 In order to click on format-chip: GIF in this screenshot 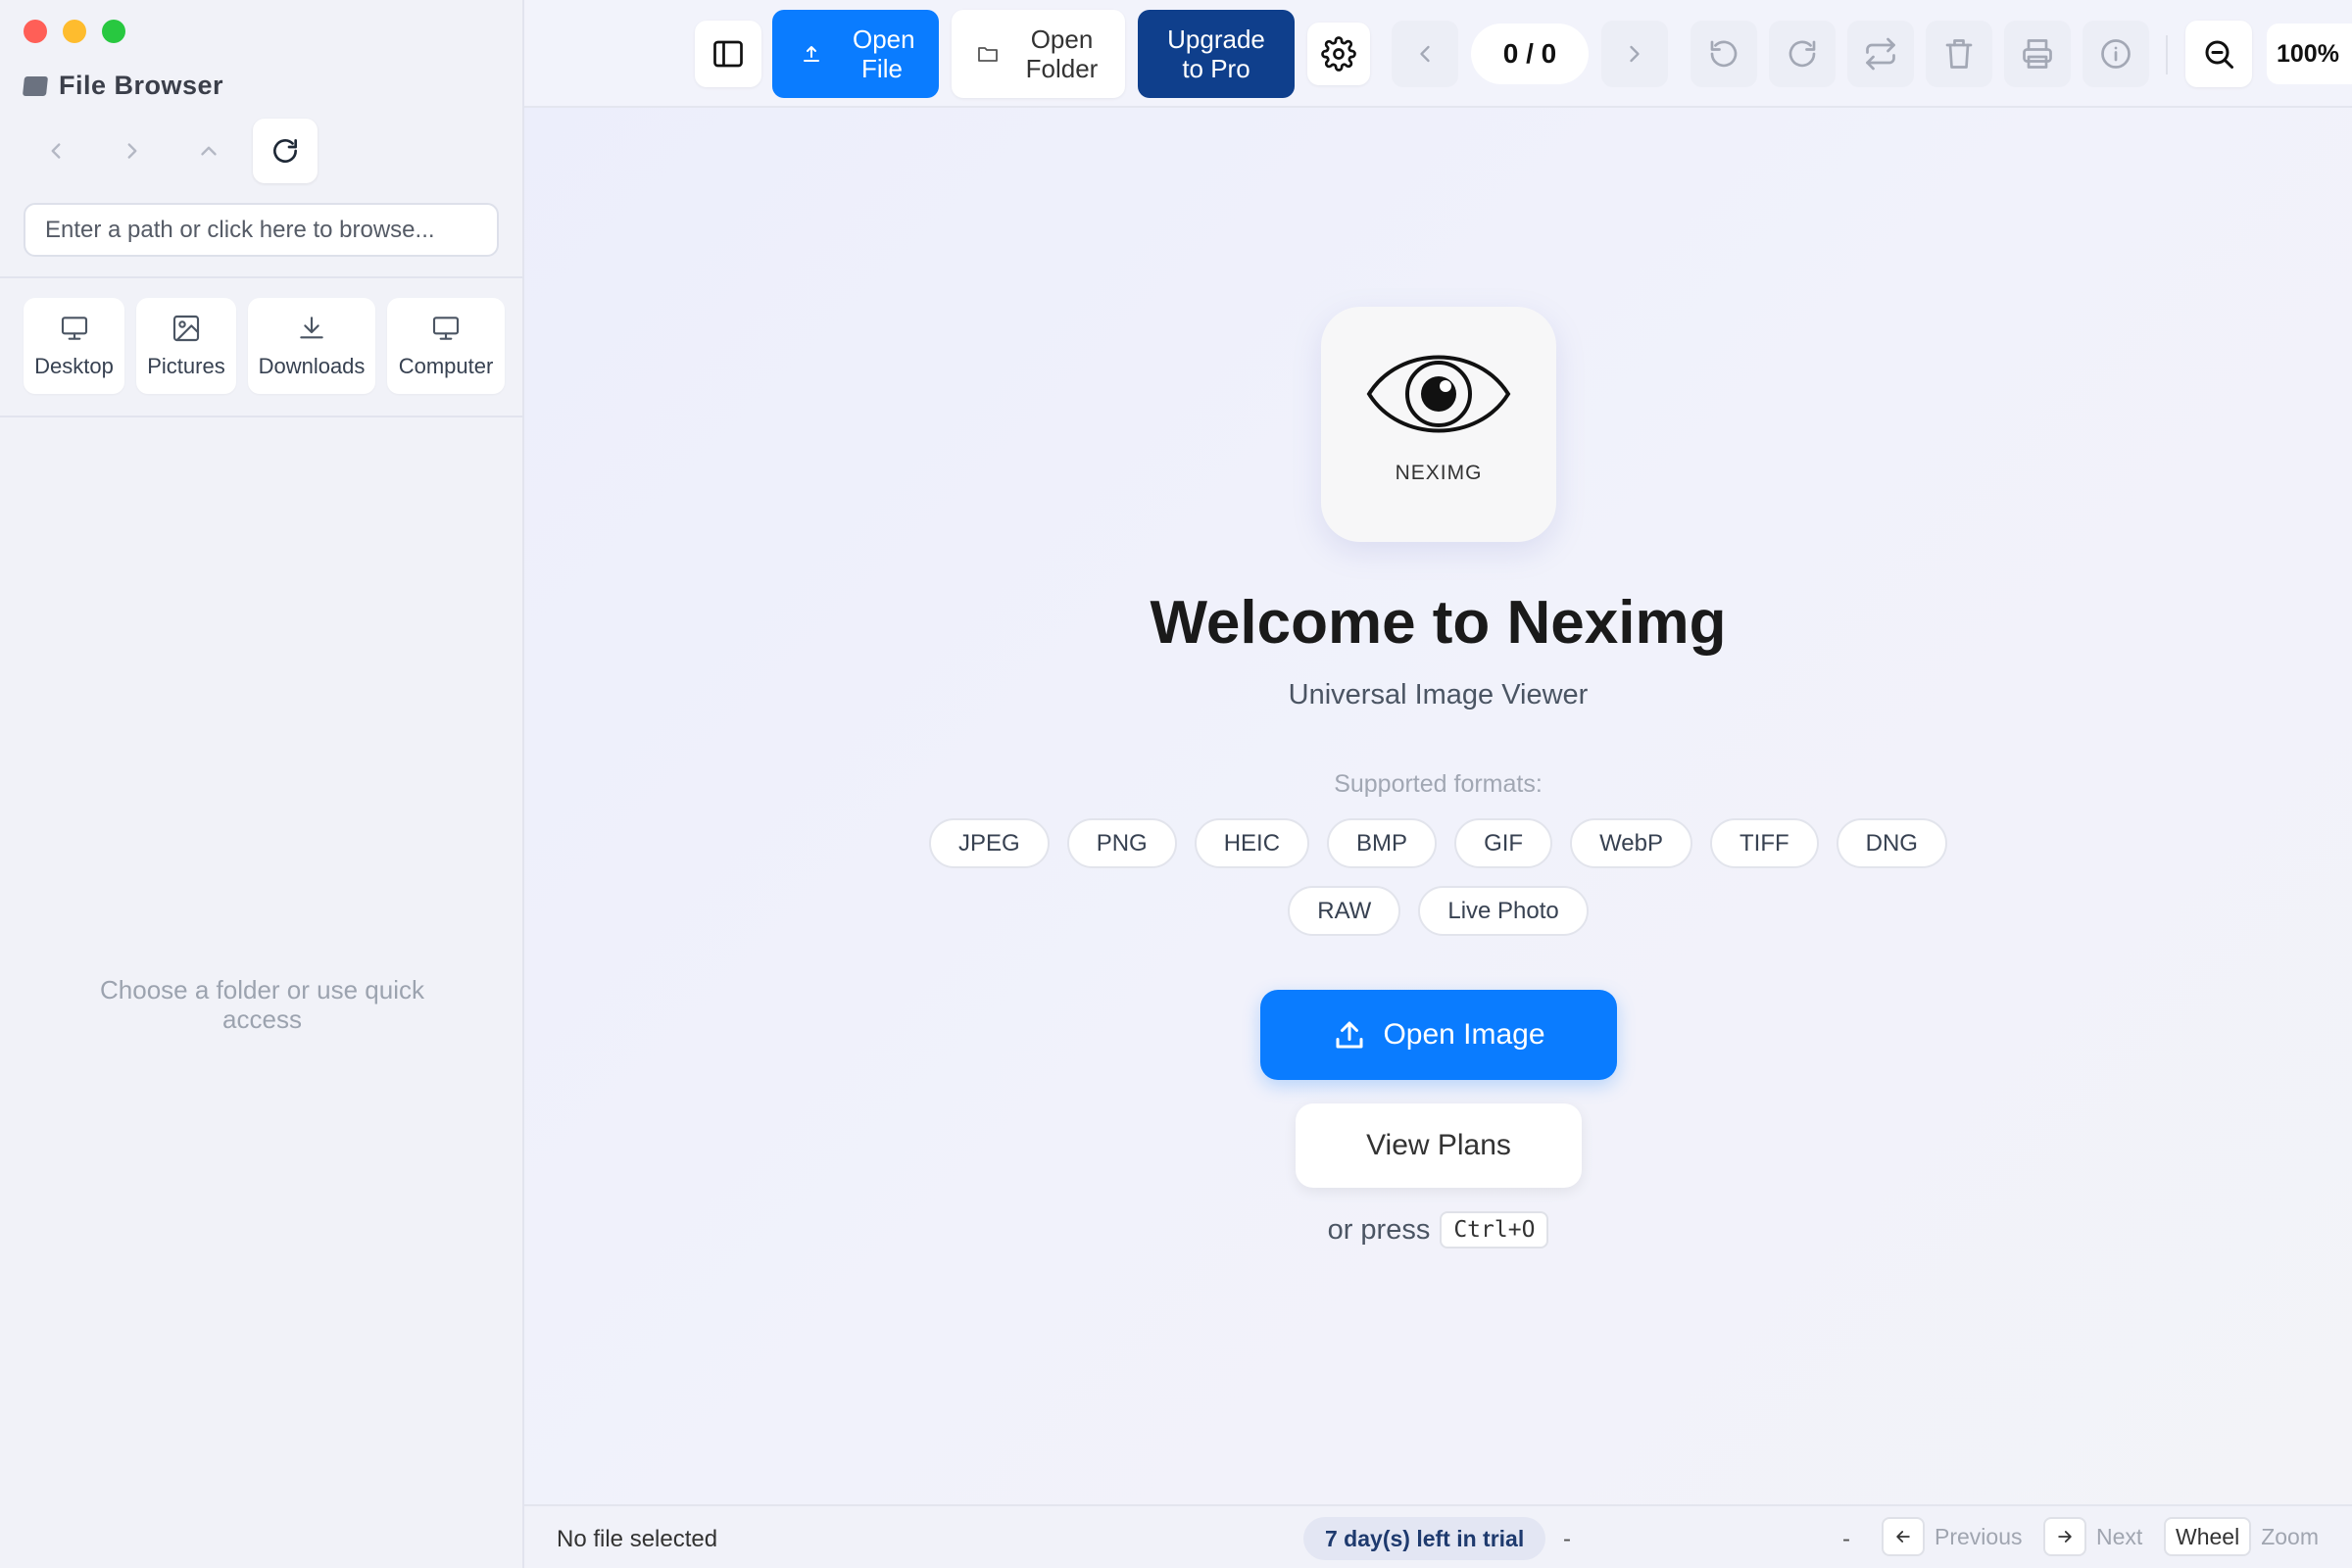, I will do `click(1503, 843)`.